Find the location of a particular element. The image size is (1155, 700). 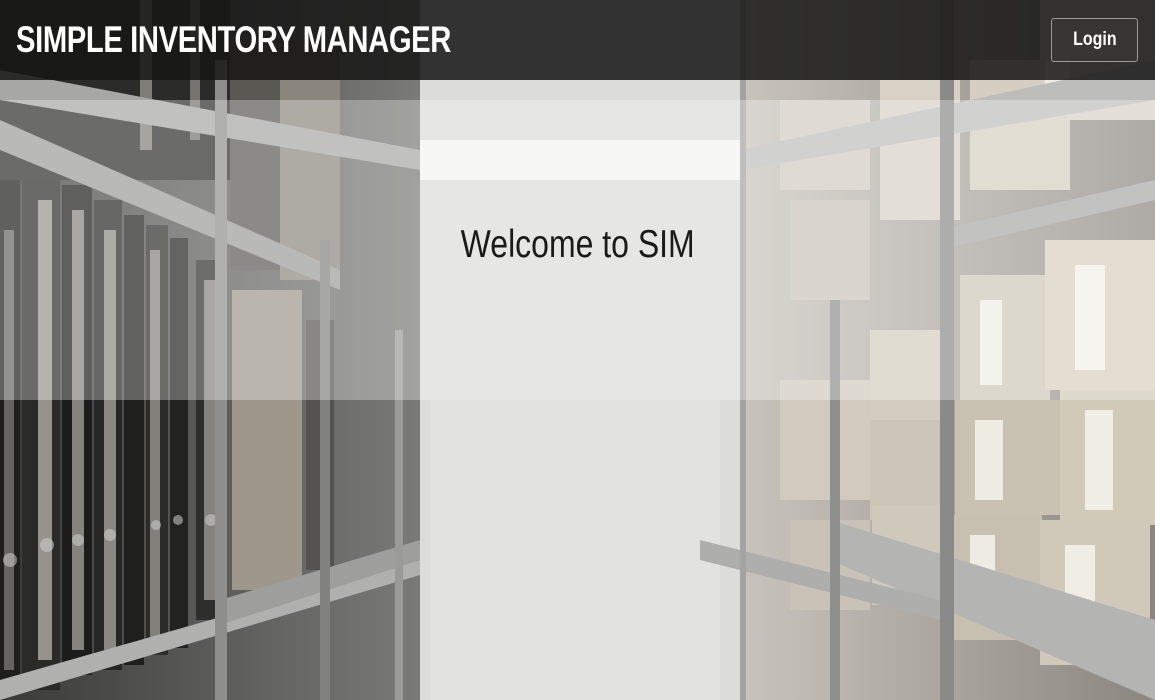

welcome-heading-text: Welcome to SIM is located at coordinates (577, 244).